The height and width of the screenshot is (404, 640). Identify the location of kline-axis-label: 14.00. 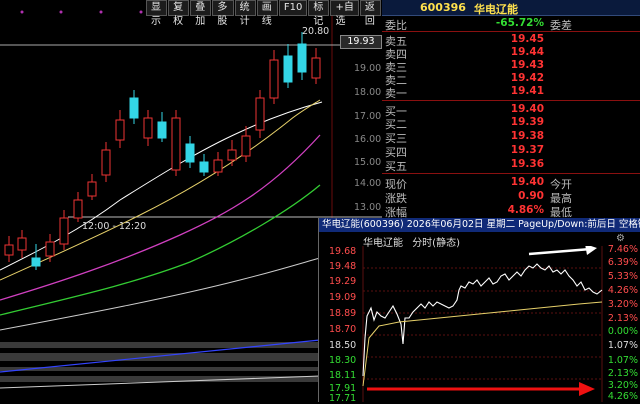
(368, 183).